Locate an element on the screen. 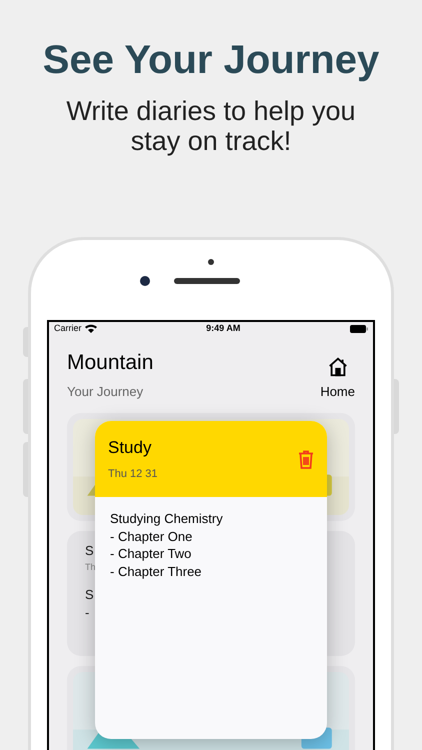  carrier-label: Carrier is located at coordinates (68, 328).